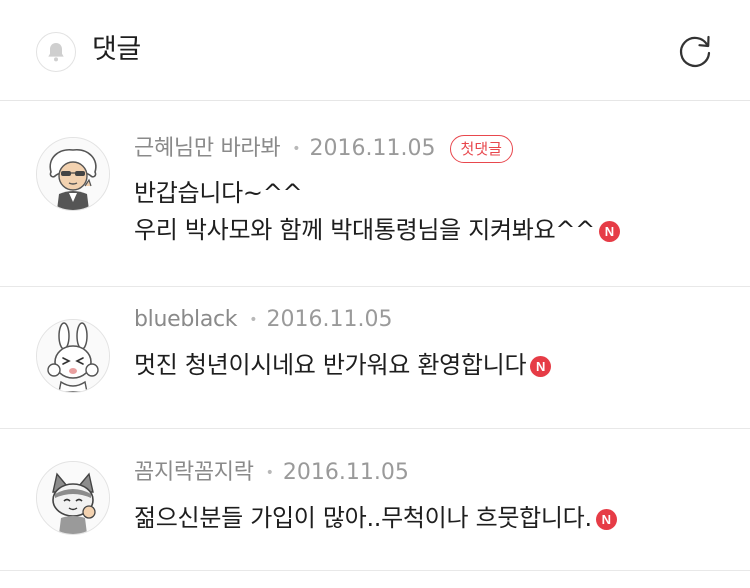 The height and width of the screenshot is (588, 750). What do you see at coordinates (73, 498) in the screenshot?
I see `cat-avatar-icon` at bounding box center [73, 498].